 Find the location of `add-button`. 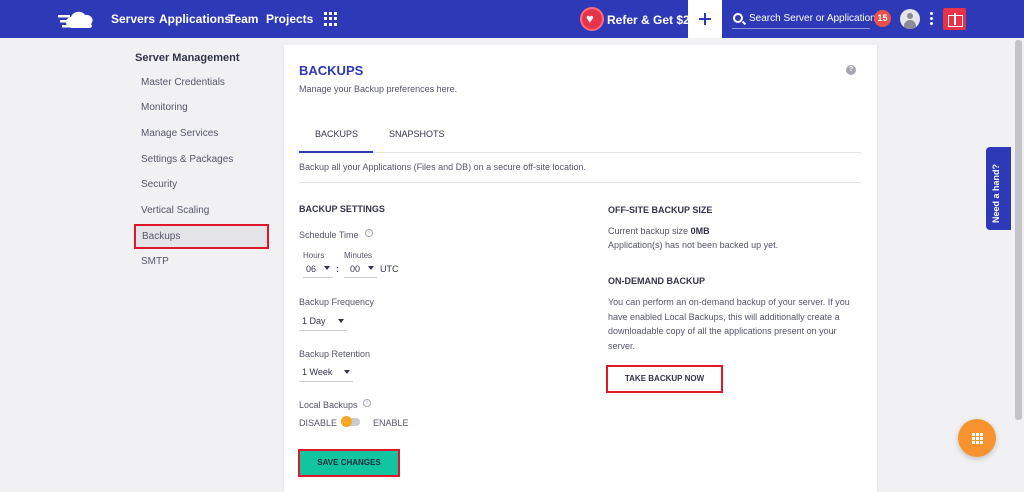

add-button is located at coordinates (705, 19).